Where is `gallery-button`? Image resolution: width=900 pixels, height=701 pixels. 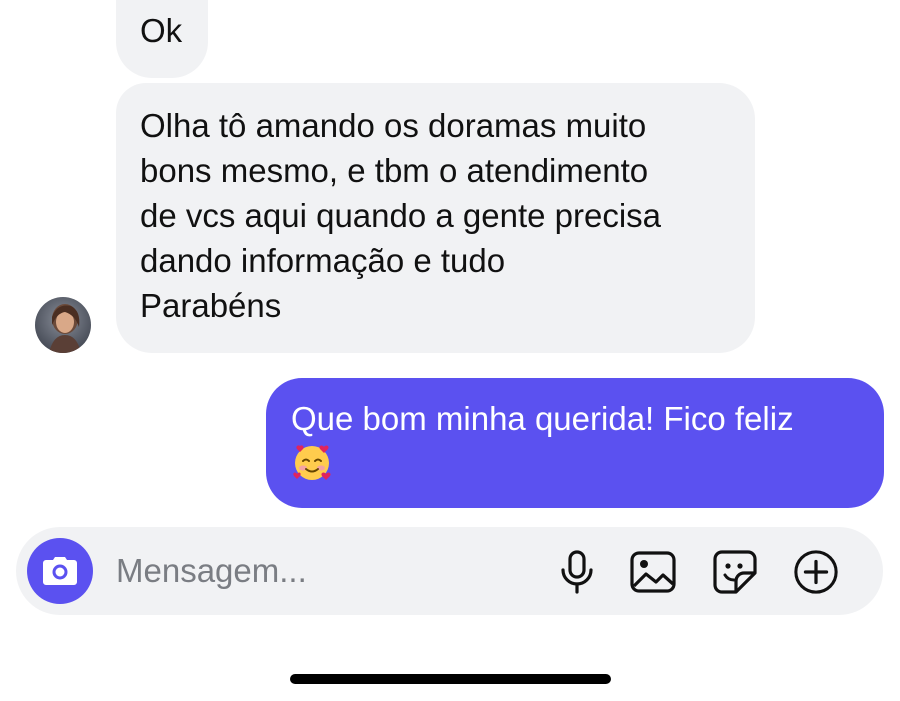
gallery-button is located at coordinates (653, 572).